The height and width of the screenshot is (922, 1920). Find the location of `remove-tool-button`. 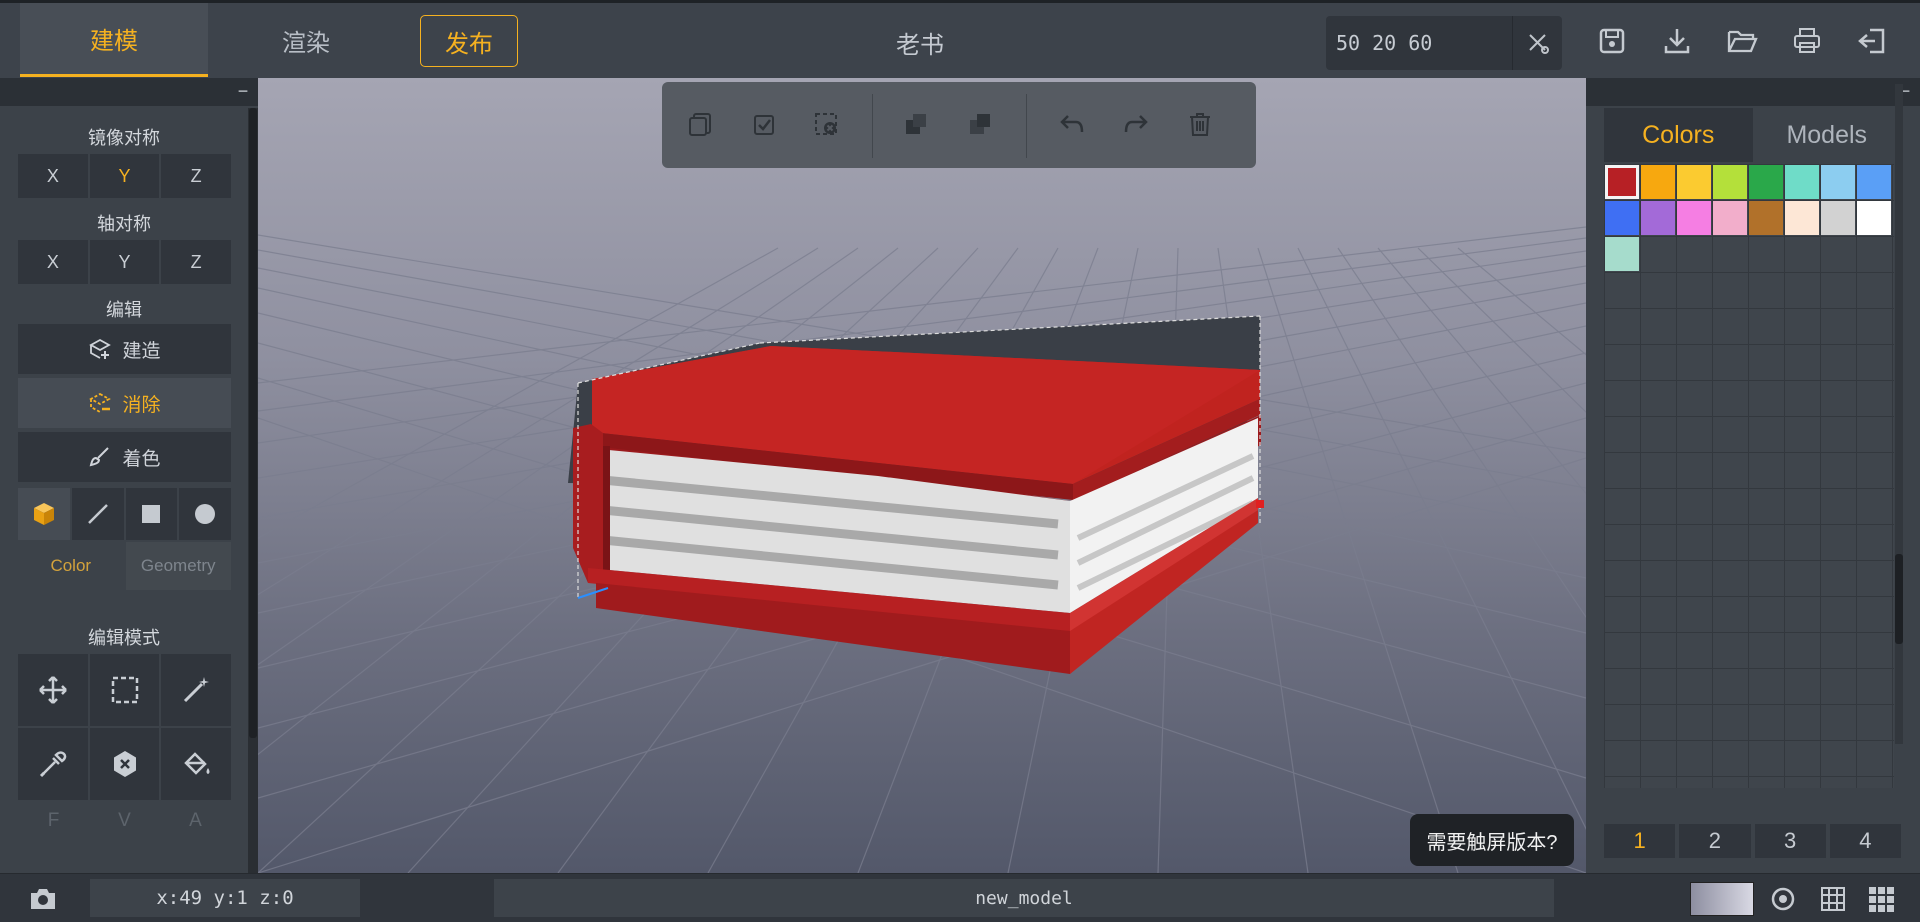

remove-tool-button is located at coordinates (124, 764).